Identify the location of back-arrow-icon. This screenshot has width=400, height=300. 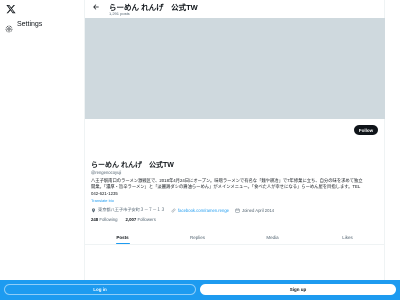
(96, 7).